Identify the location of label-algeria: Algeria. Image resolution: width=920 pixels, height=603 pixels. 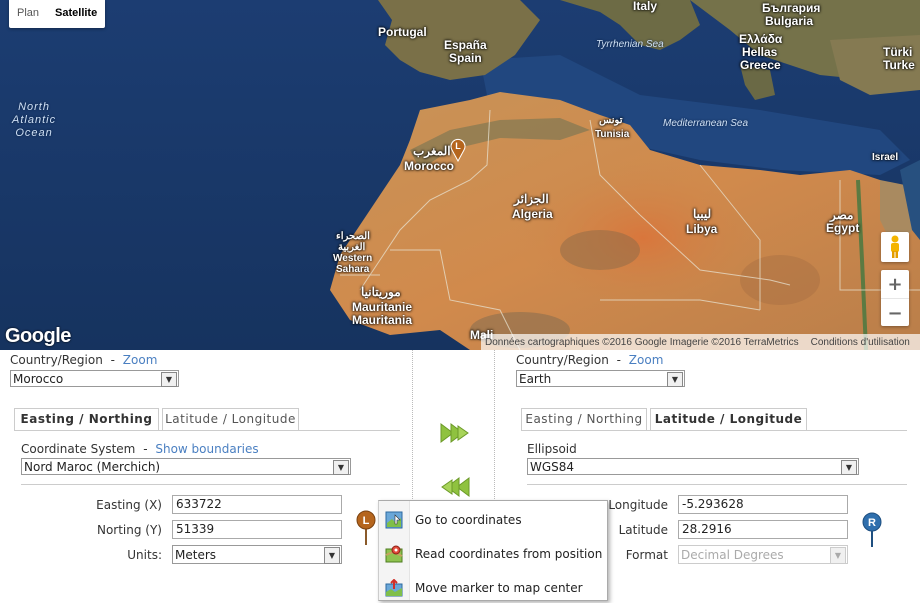
(532, 214).